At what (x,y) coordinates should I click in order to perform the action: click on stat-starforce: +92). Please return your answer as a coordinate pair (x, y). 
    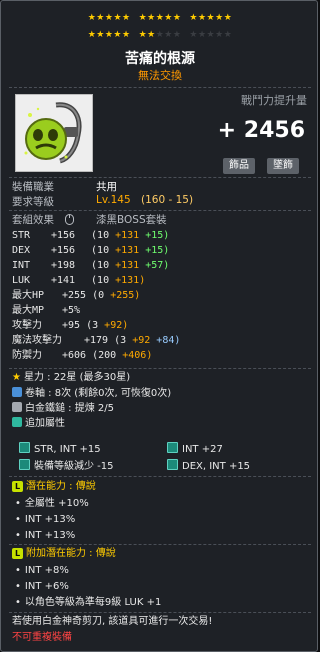
    Looking at the image, I should click on (116, 325).